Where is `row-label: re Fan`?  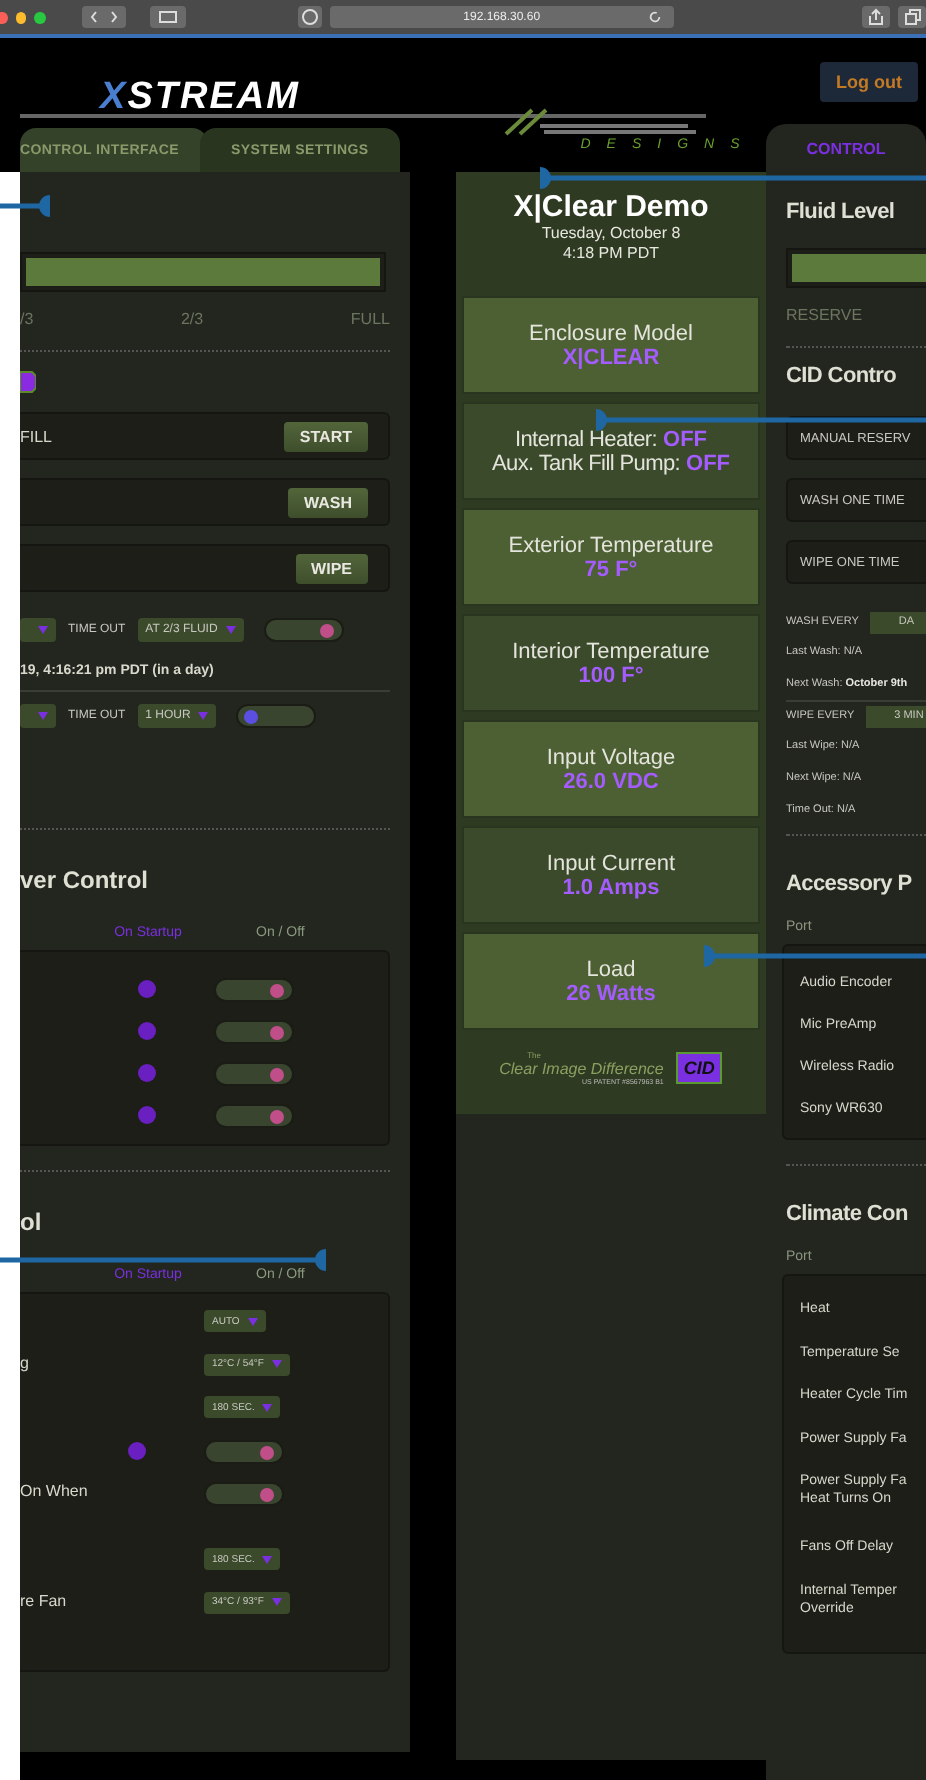 row-label: re Fan is located at coordinates (43, 1600).